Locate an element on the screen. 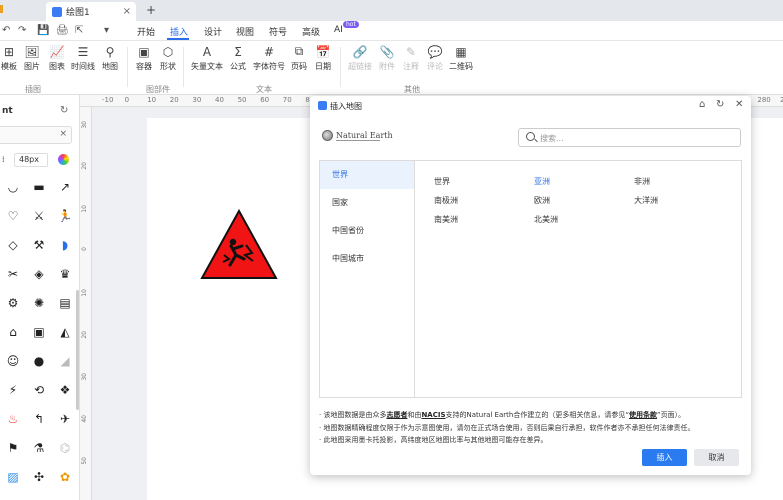  symbol-item: ♛ is located at coordinates (65, 274).